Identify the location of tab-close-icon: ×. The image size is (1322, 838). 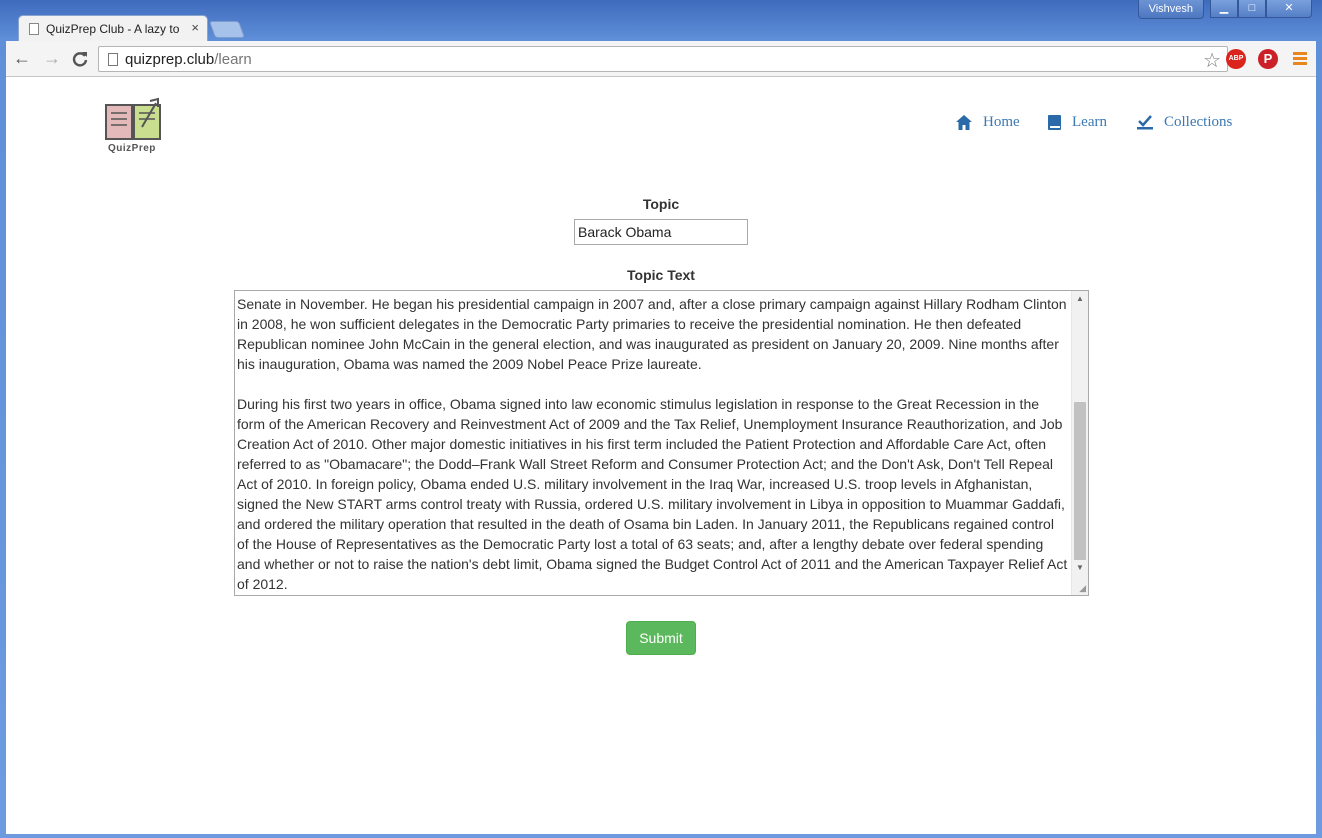
(195, 27).